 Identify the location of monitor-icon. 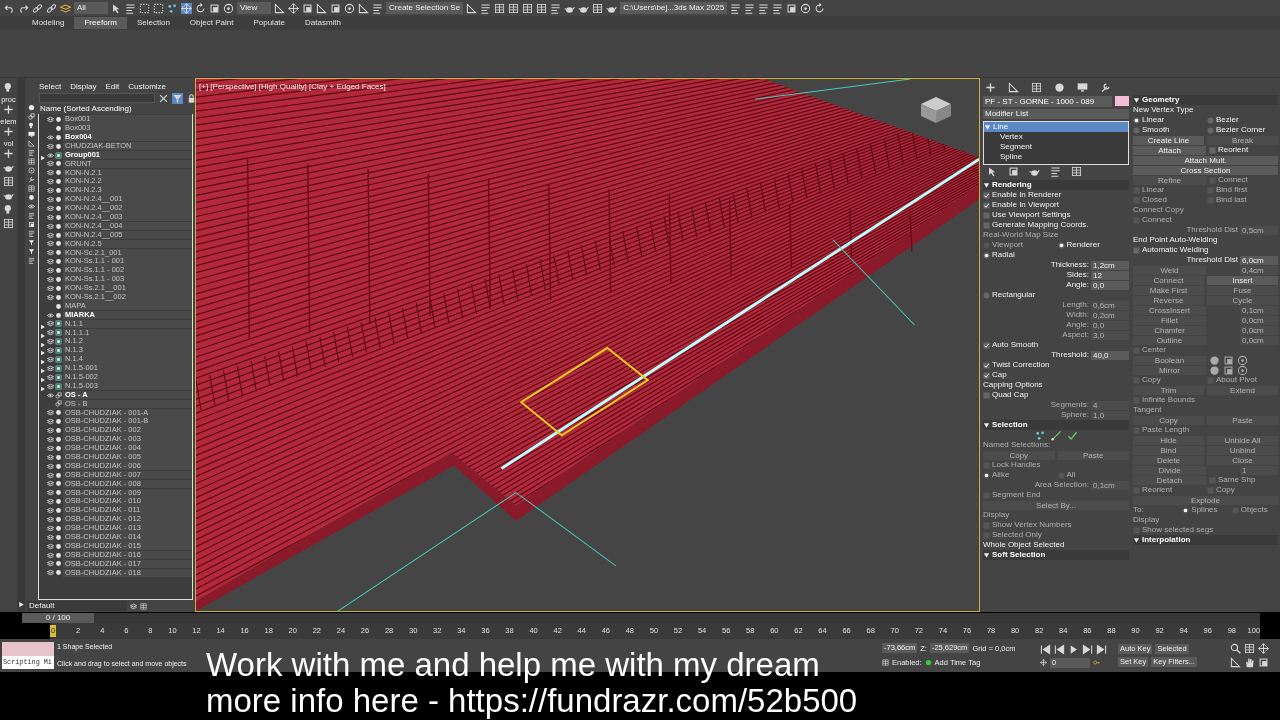
(1082, 87).